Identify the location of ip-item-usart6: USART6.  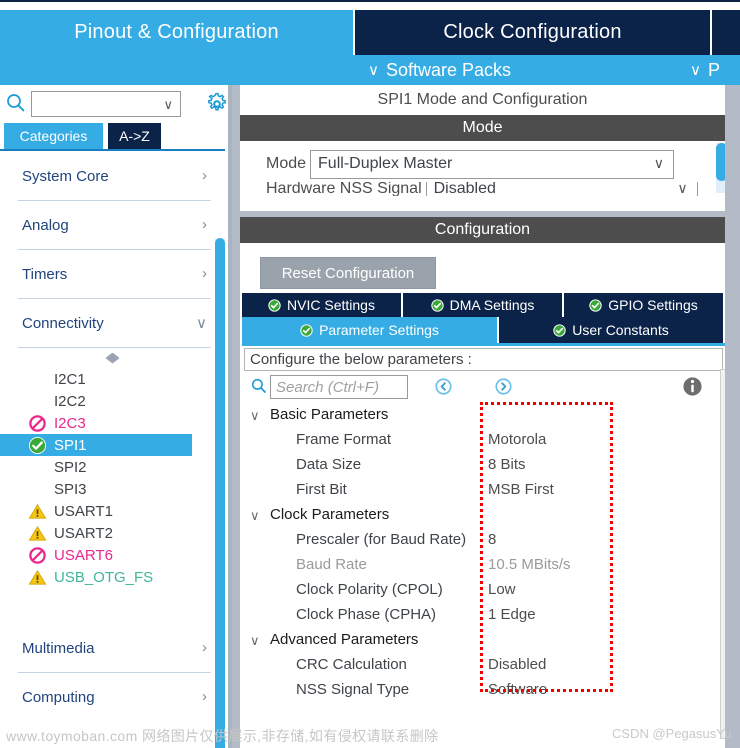
(112, 555).